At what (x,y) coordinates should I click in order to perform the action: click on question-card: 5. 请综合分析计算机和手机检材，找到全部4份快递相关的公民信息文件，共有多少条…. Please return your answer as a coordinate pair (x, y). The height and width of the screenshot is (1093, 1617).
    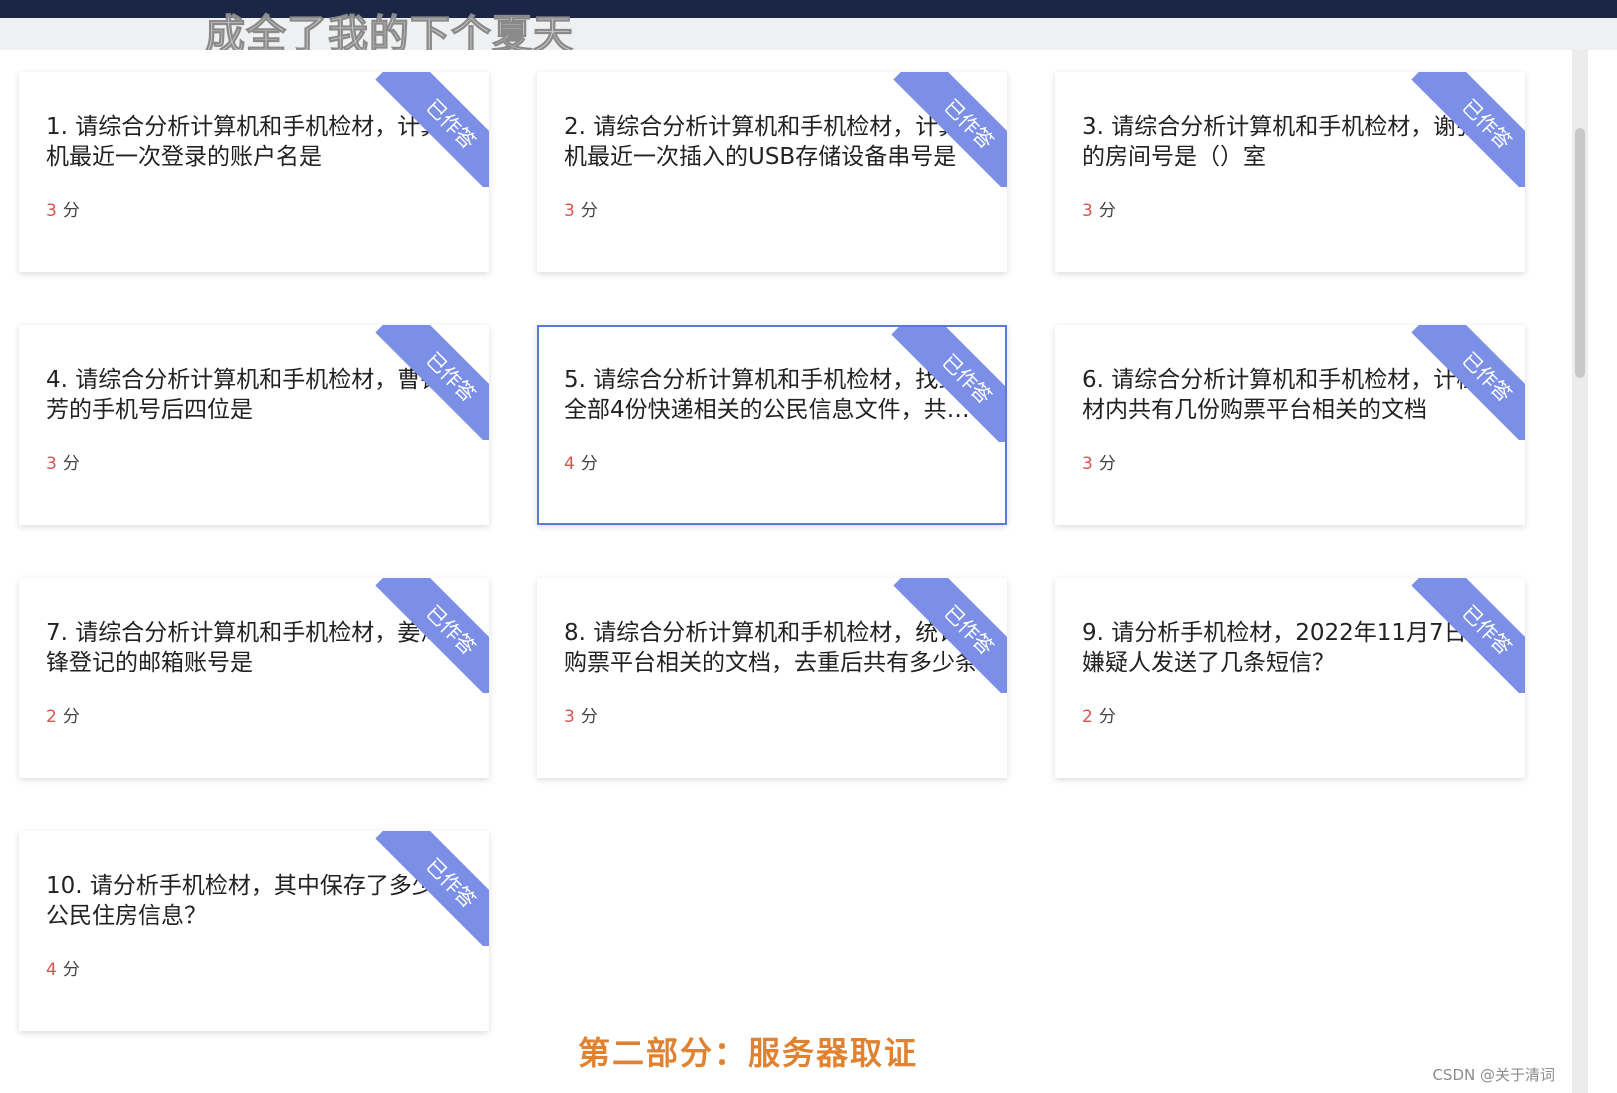
    Looking at the image, I should click on (772, 425).